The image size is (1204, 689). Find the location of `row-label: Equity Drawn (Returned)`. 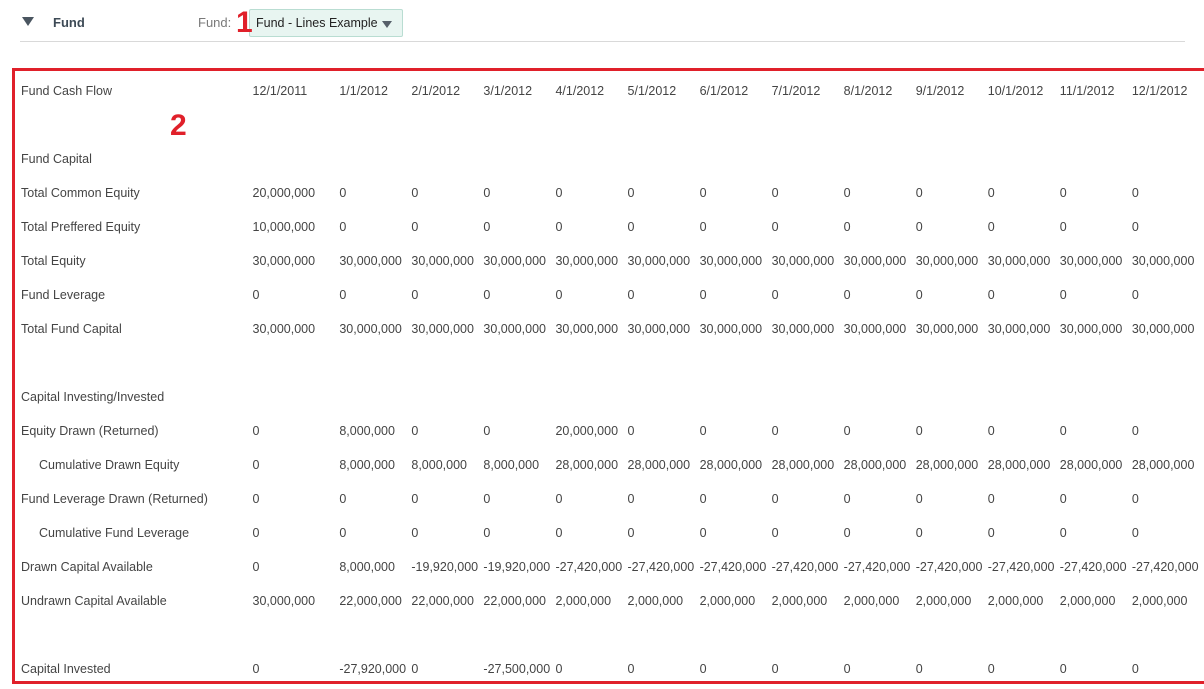

row-label: Equity Drawn (Returned) is located at coordinates (90, 431).